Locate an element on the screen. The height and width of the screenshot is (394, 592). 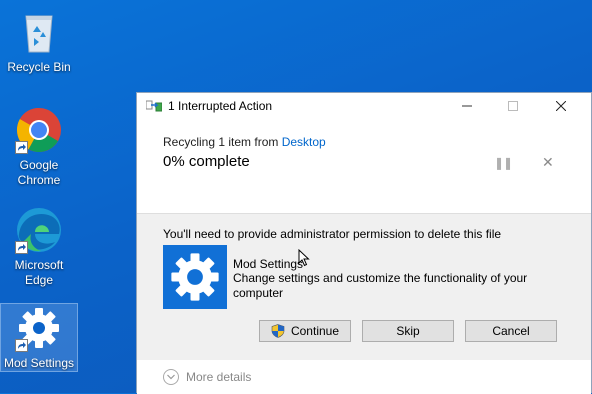
desktop-icon-microsoft-edge: Microsoft Edge is located at coordinates (39, 247).